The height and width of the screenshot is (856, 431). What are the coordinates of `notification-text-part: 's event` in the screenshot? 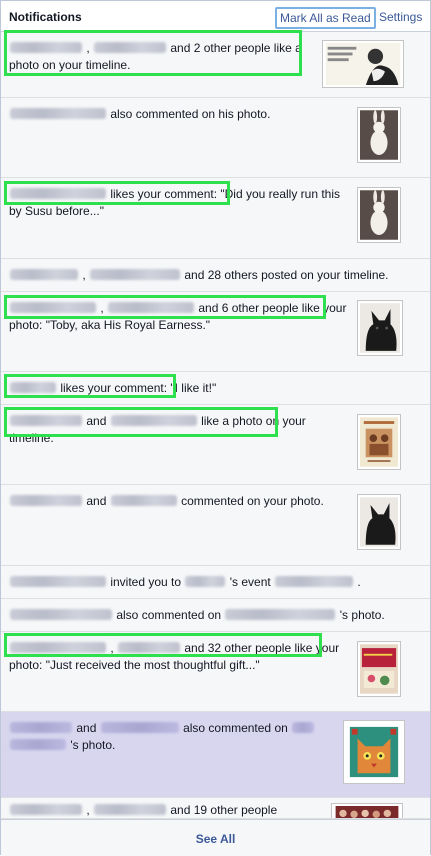 It's located at (250, 582).